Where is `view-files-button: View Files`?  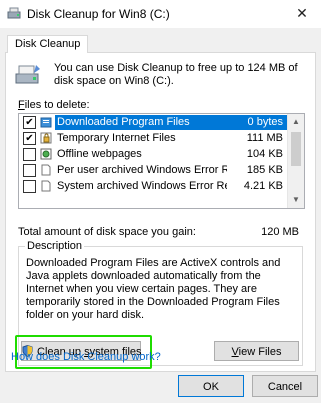 view-files-button: View Files is located at coordinates (256, 351).